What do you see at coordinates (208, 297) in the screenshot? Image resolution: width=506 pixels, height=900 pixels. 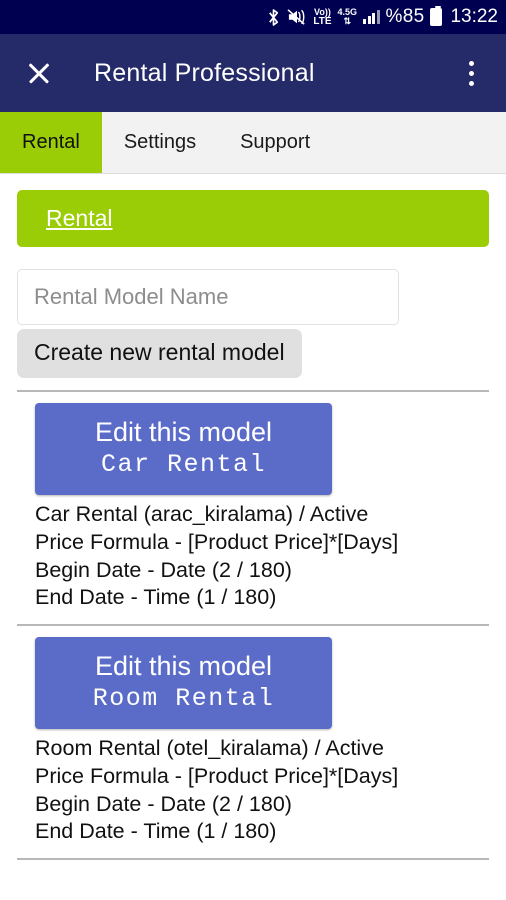 I see `rental-model-name-input` at bounding box center [208, 297].